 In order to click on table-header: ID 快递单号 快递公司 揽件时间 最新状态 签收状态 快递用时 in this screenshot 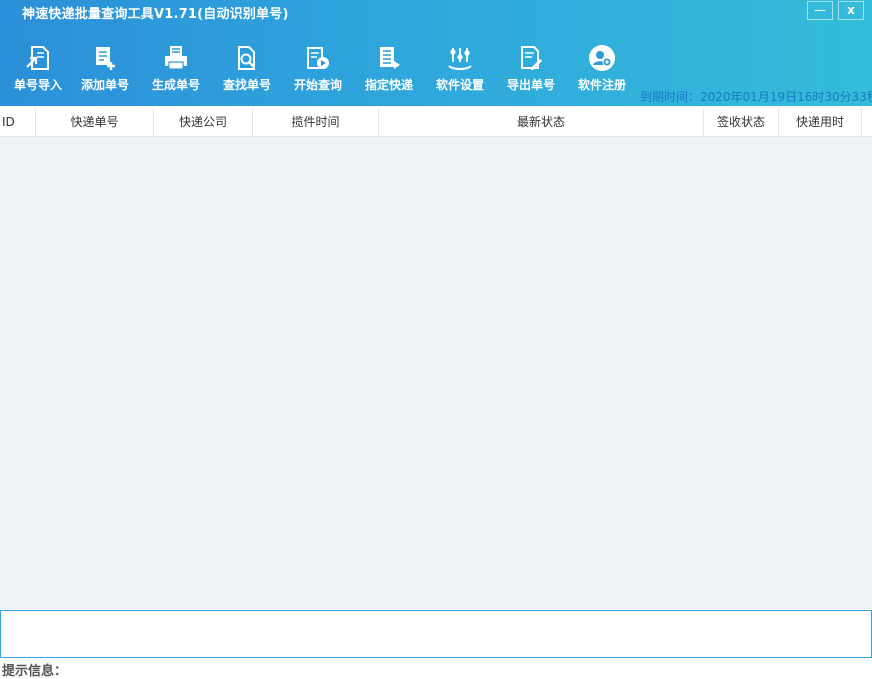, I will do `click(436, 122)`.